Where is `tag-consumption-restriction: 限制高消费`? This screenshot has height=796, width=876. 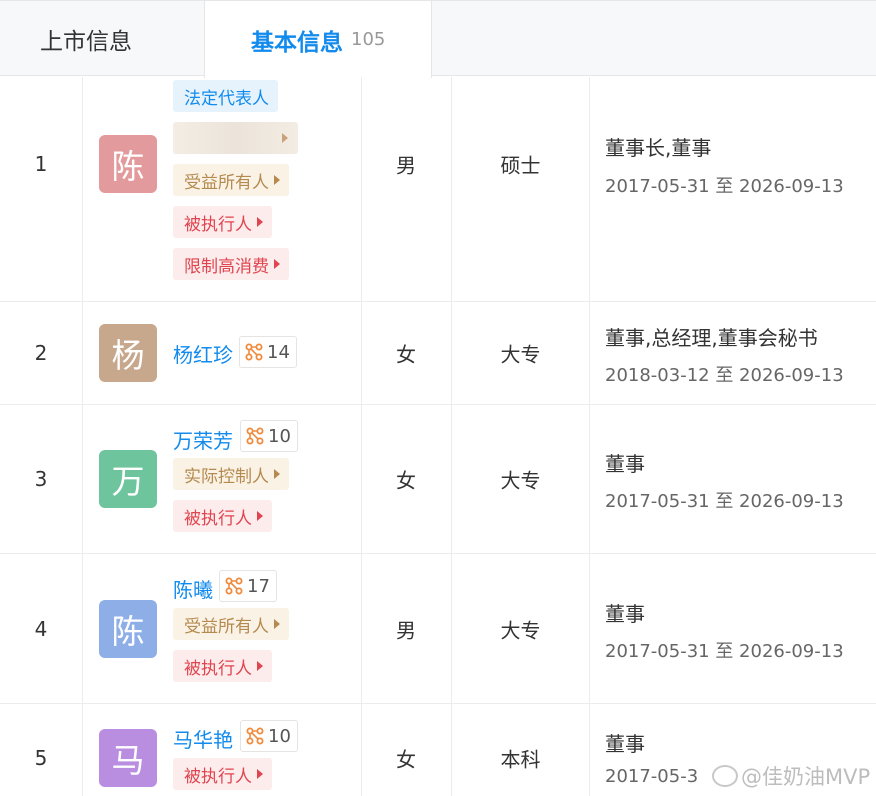 tag-consumption-restriction: 限制高消费 is located at coordinates (231, 264).